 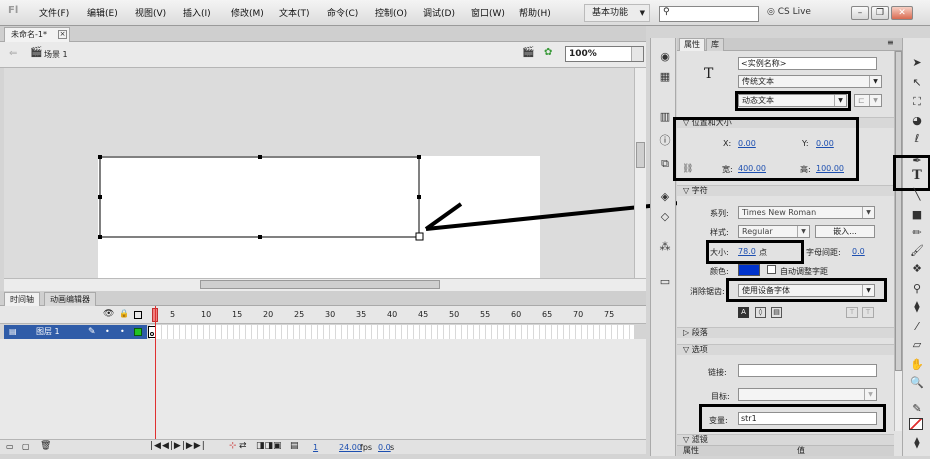 What do you see at coordinates (391, 12) in the screenshot?
I see `menu-control: 控制(O)` at bounding box center [391, 12].